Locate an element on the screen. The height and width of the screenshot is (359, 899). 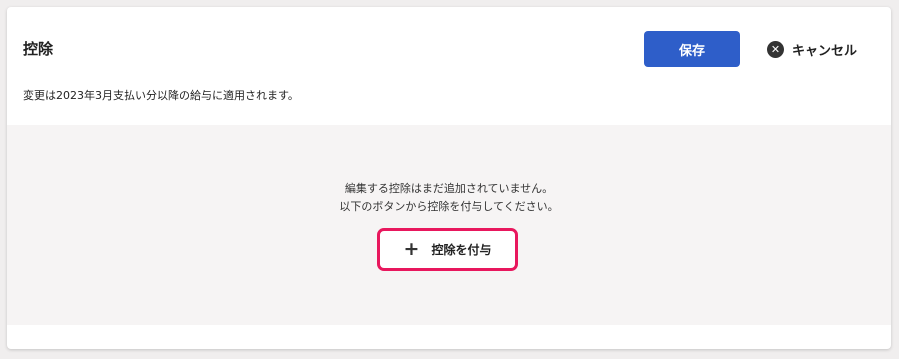
effective-date-note: 変更は2023年3月支払い分以降の給与に適用されます。 is located at coordinates (161, 95).